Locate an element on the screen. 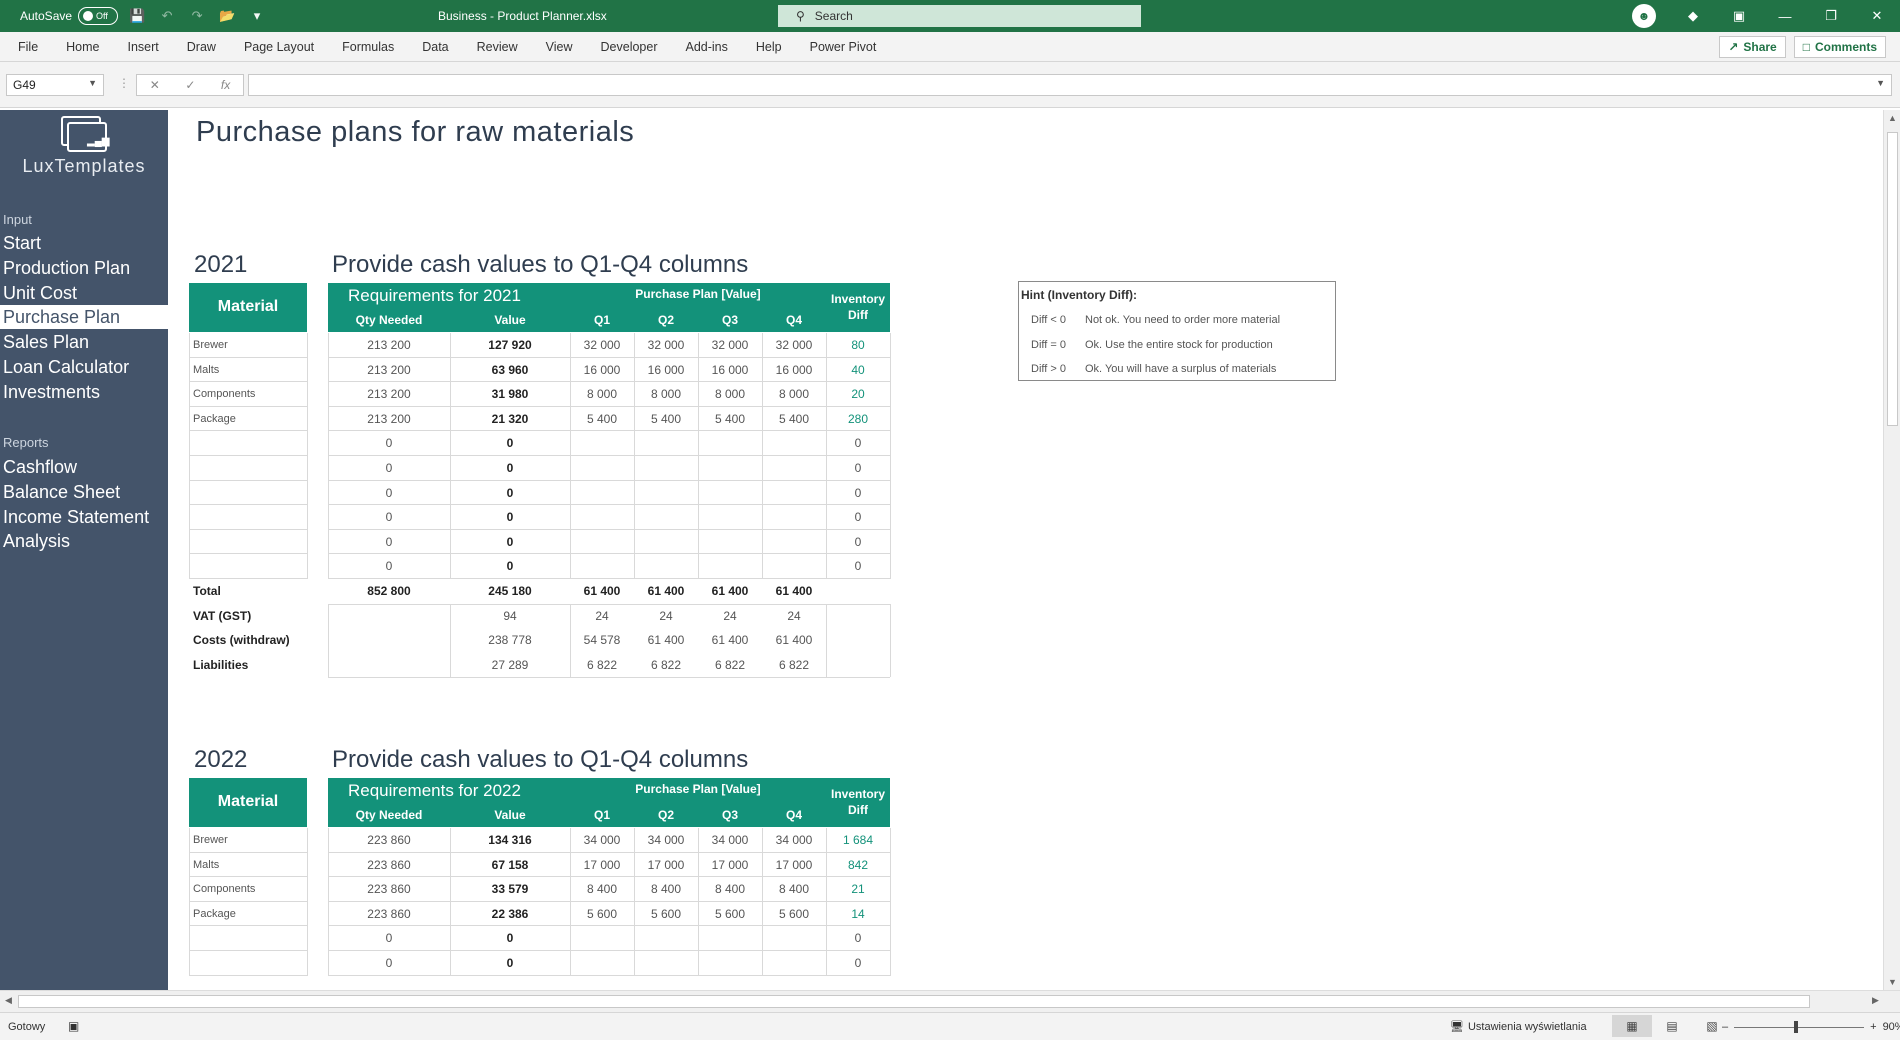 The height and width of the screenshot is (1040, 1900). name-box: G49 ▼ is located at coordinates (55, 85).